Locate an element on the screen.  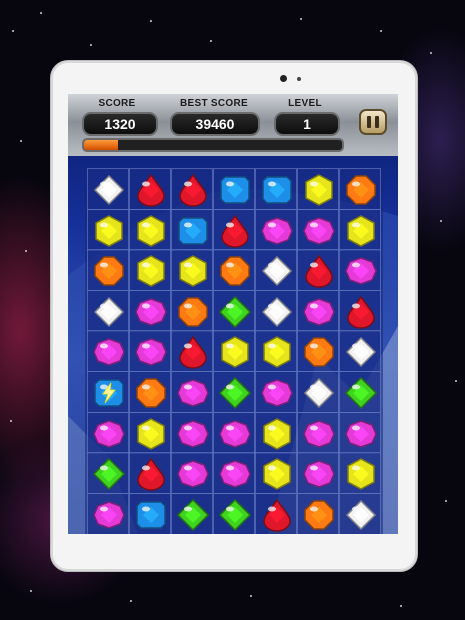
best-score-label: BEST SCORE is located at coordinates (213, 103).